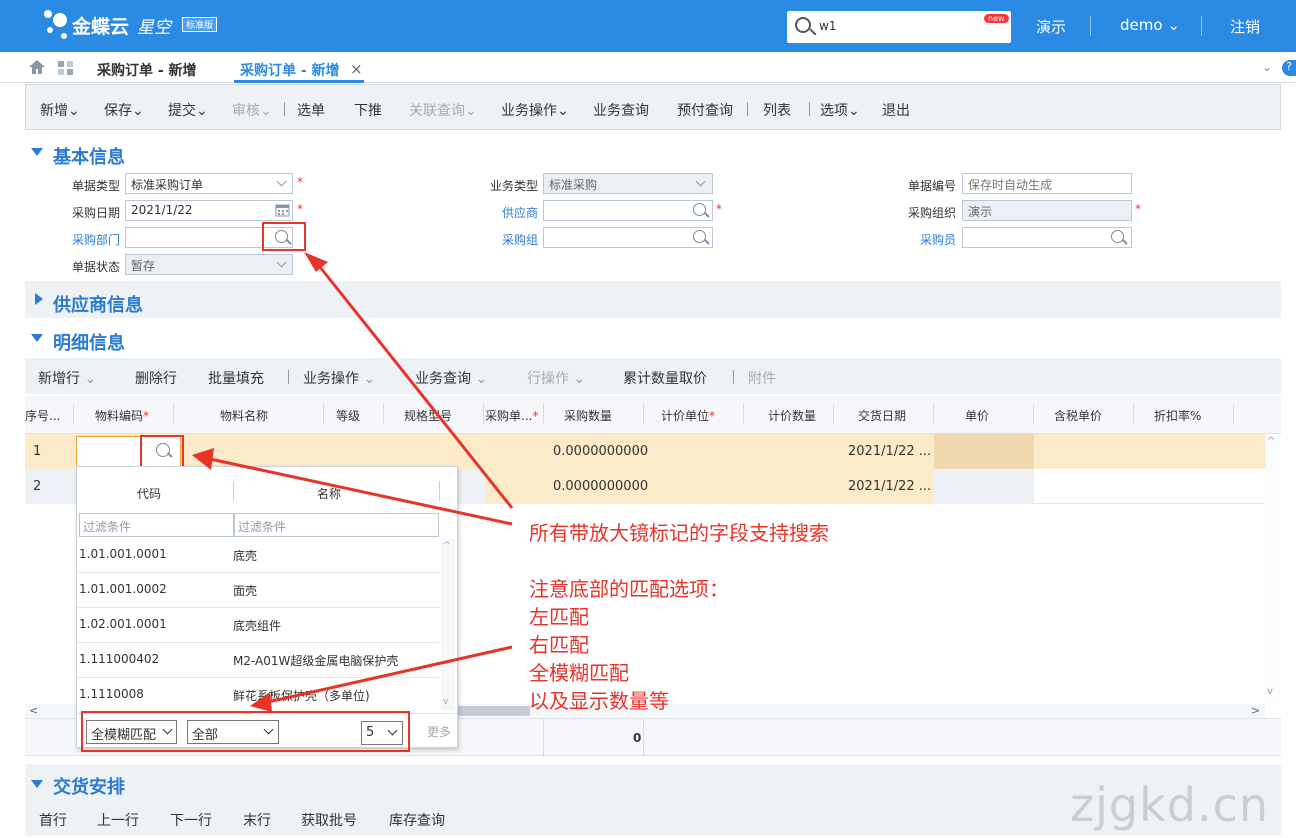 This screenshot has height=838, width=1296. What do you see at coordinates (840, 110) in the screenshot?
I see `options-button: 选项⌄` at bounding box center [840, 110].